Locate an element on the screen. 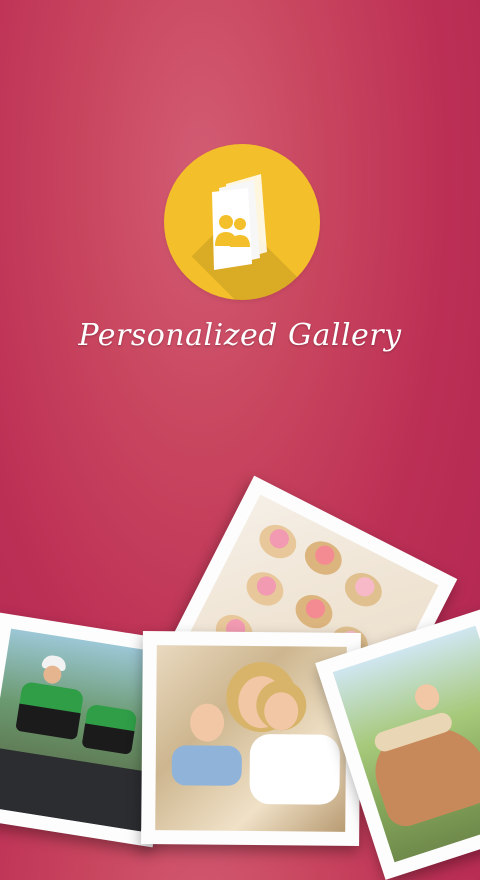 The image size is (480, 880). road is located at coordinates (75, 789).